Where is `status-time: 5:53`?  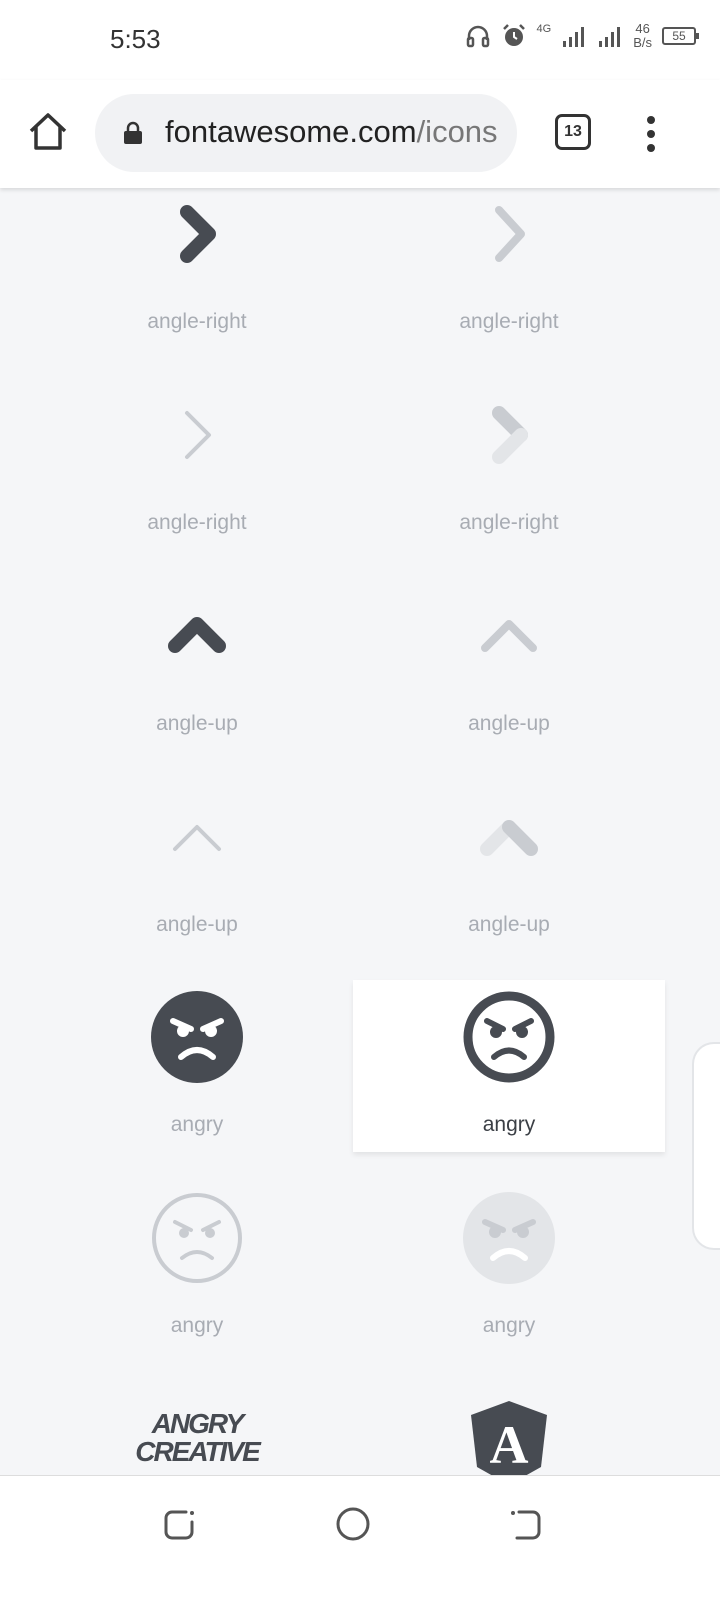 status-time: 5:53 is located at coordinates (135, 39).